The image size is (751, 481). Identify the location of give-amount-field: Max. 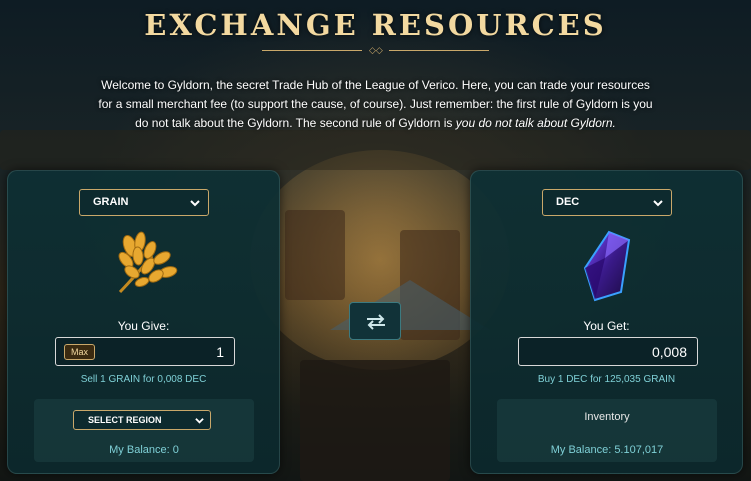
(145, 351).